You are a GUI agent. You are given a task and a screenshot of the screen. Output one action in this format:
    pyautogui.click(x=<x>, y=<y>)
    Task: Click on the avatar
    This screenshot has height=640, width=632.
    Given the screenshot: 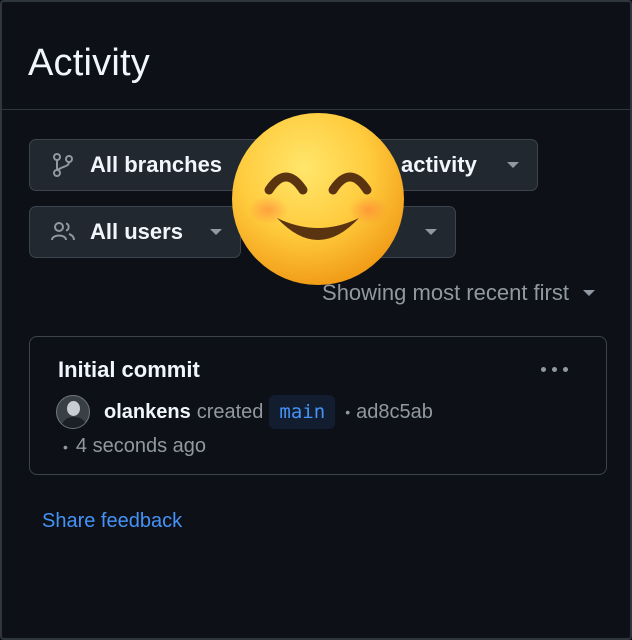 What is the action you would take?
    pyautogui.click(x=73, y=412)
    